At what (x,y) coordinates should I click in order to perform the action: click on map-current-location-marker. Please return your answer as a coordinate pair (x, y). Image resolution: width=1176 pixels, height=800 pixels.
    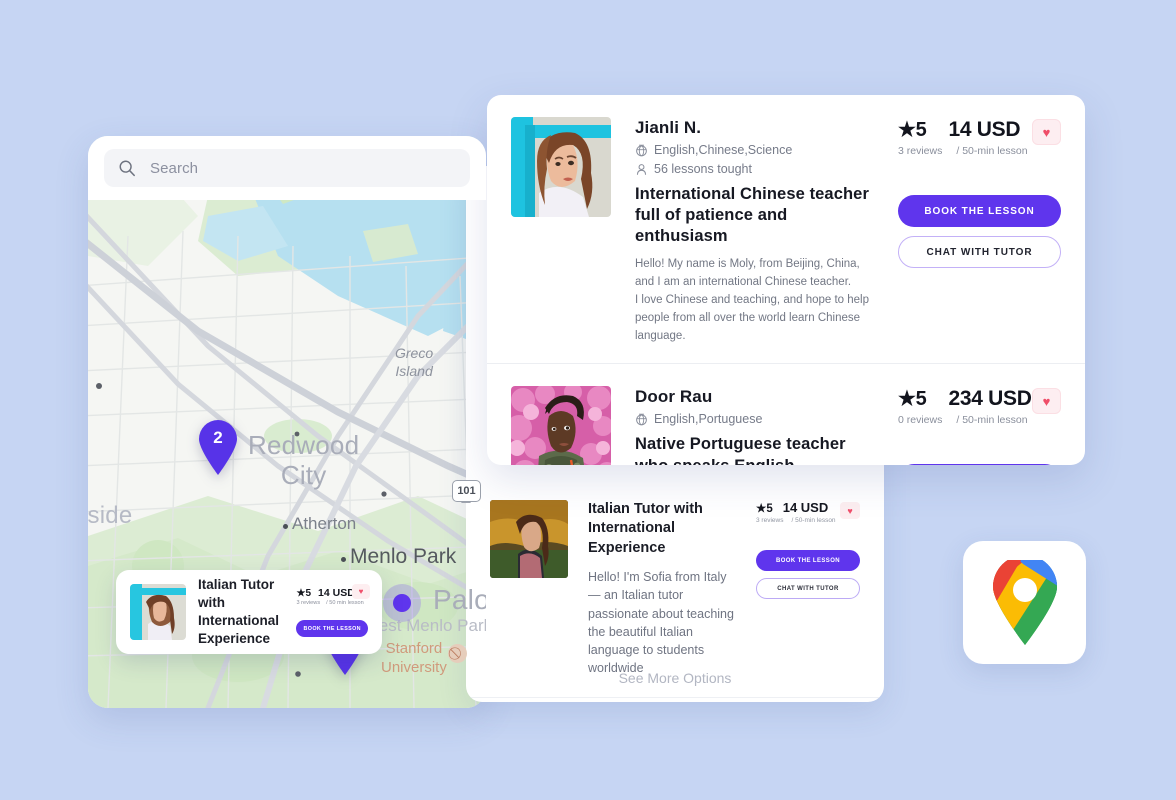
    Looking at the image, I should click on (402, 603).